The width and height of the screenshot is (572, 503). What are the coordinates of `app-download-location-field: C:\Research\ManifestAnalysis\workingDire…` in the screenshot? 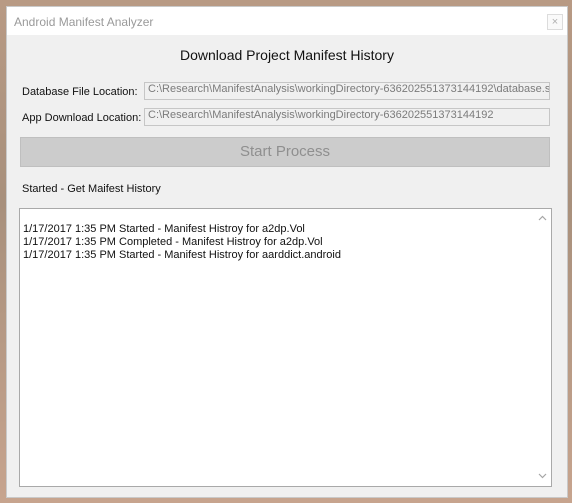 It's located at (347, 117).